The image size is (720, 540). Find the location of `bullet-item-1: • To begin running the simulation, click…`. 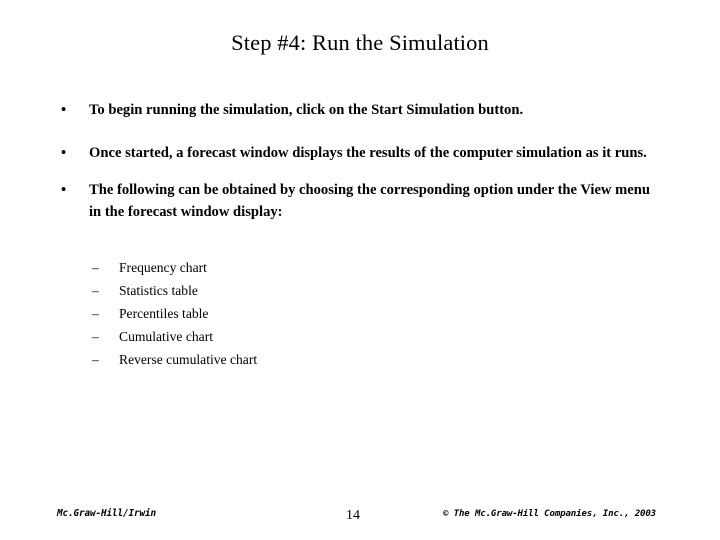

bullet-item-1: • To begin running the simulation, click… is located at coordinates (360, 111).